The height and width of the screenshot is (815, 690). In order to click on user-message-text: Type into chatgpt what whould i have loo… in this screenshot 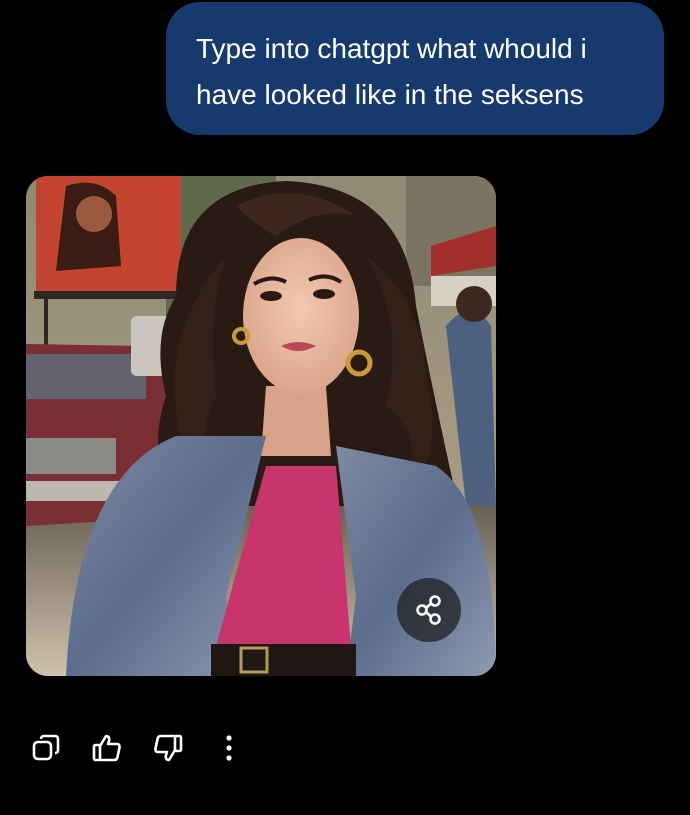, I will do `click(391, 71)`.